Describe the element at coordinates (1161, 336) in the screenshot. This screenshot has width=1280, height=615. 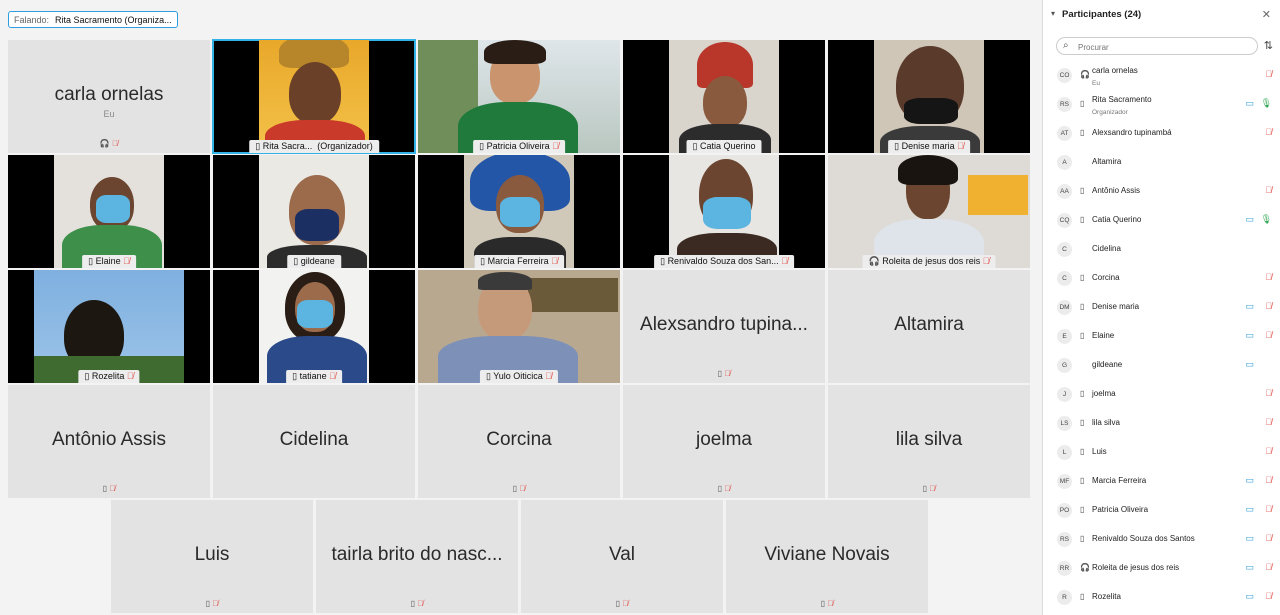
I see `participant-row: E ▯ Elaine ▭ 🎙̸` at that location.